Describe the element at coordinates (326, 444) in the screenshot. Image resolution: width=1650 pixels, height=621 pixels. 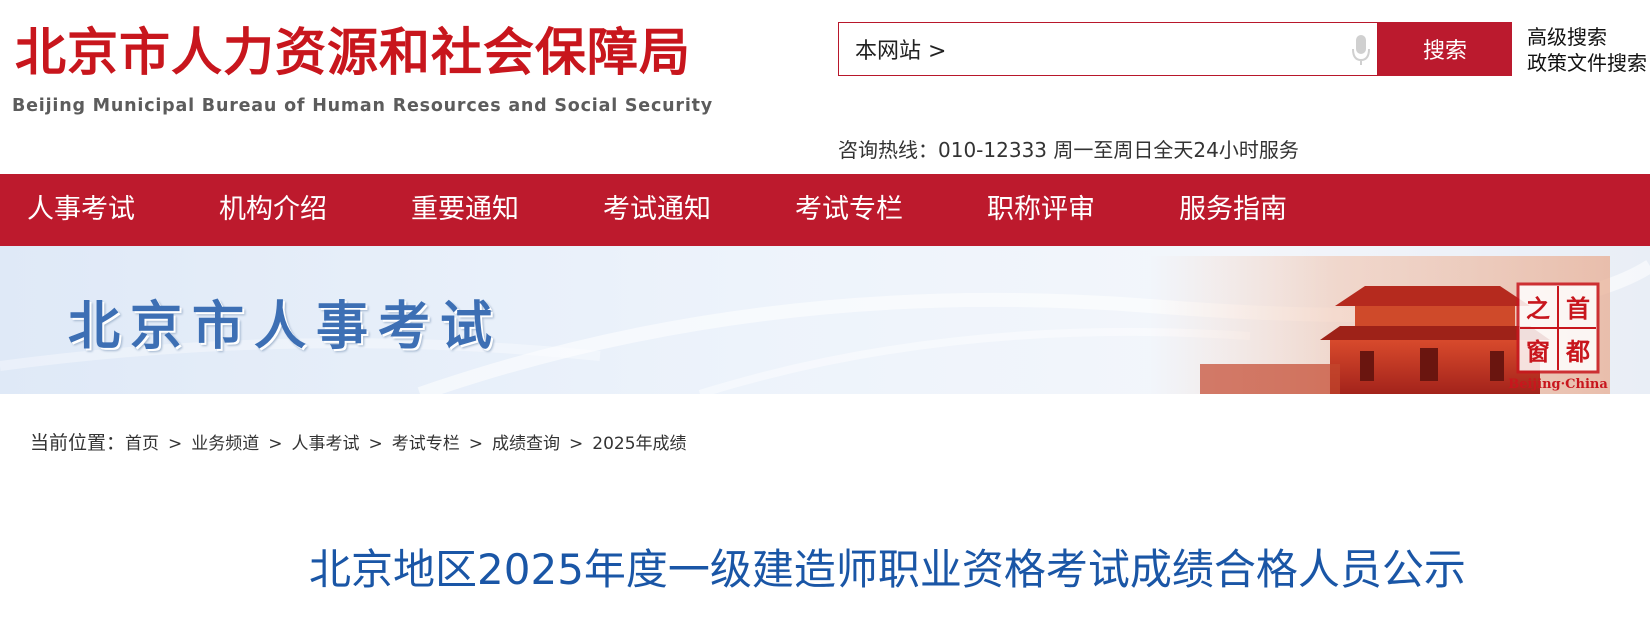
I see `breadcrumb-personnel-exam: 人事考试` at that location.